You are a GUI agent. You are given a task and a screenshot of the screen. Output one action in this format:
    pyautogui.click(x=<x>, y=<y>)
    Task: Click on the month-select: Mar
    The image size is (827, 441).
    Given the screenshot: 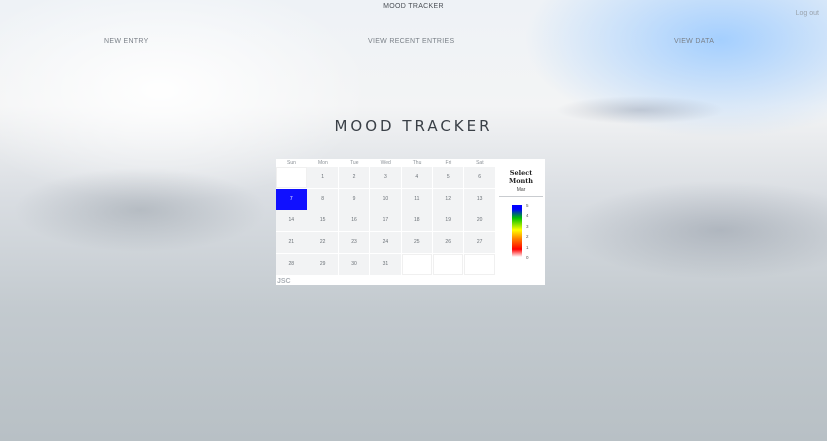 What is the action you would take?
    pyautogui.click(x=521, y=192)
    